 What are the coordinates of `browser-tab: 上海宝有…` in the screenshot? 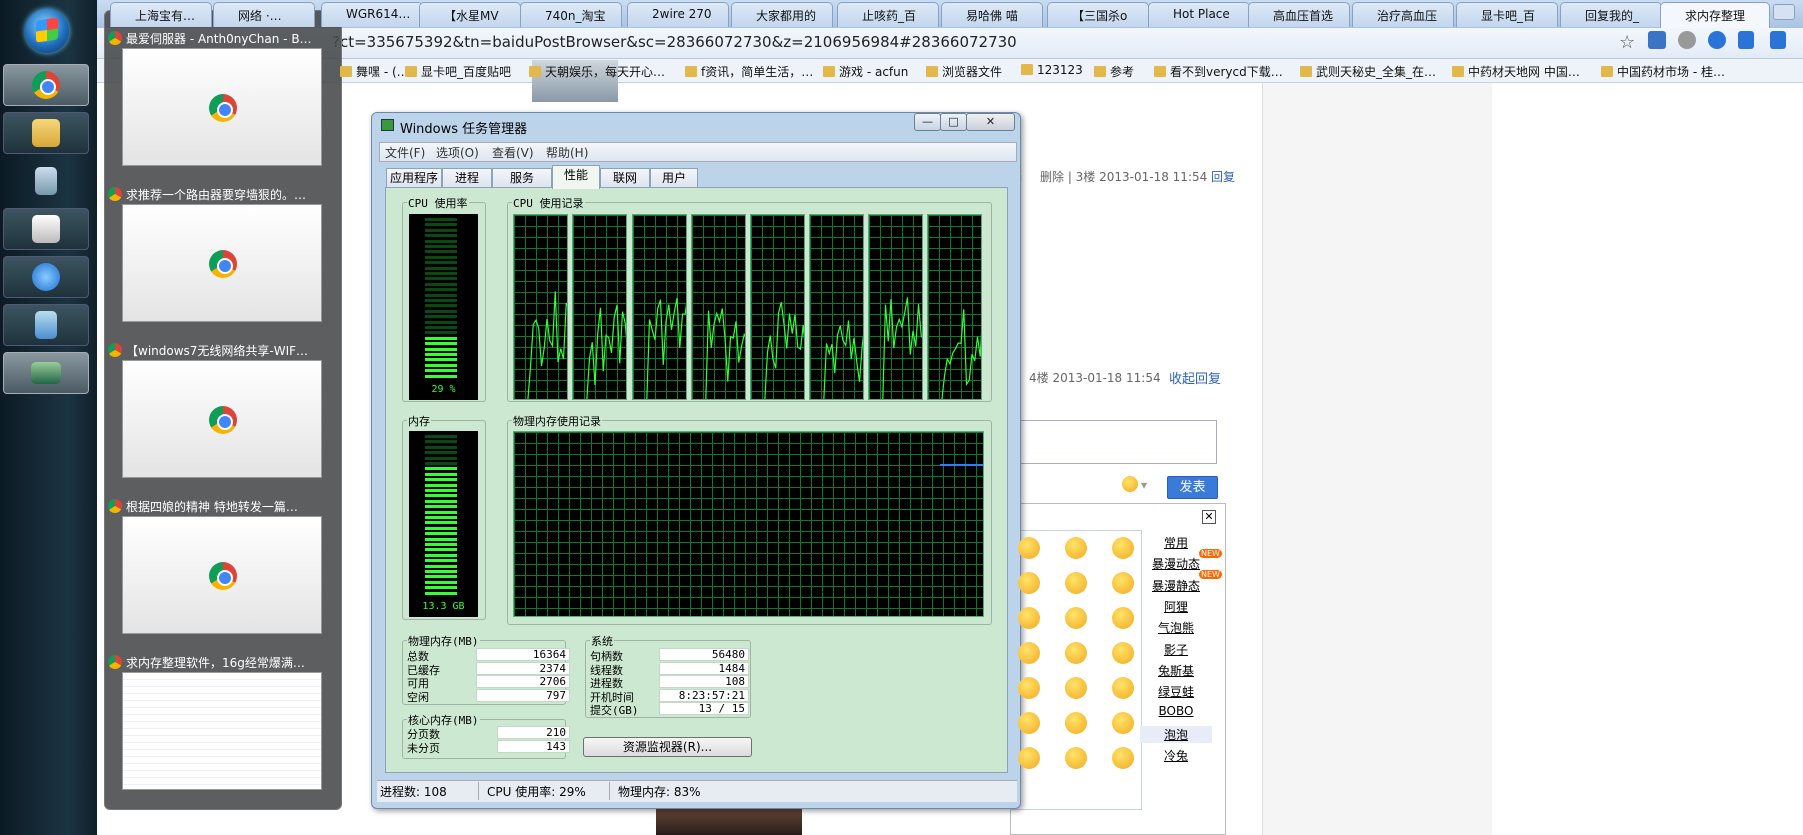 It's located at (161, 14).